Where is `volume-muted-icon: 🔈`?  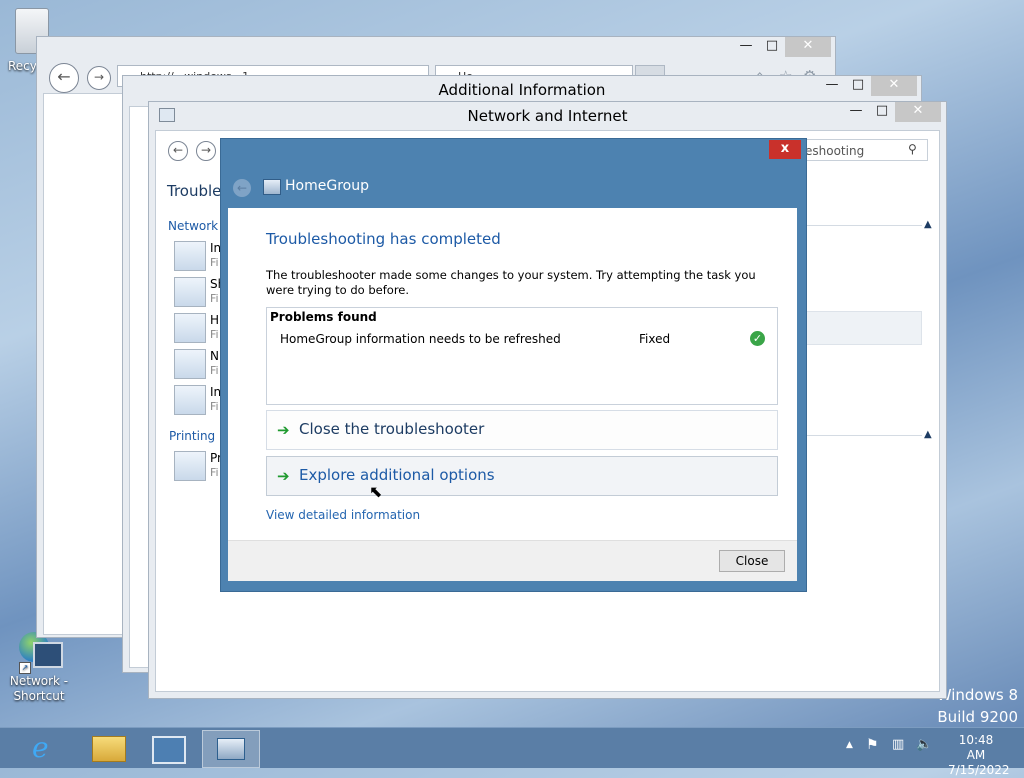 volume-muted-icon: 🔈 is located at coordinates (924, 744).